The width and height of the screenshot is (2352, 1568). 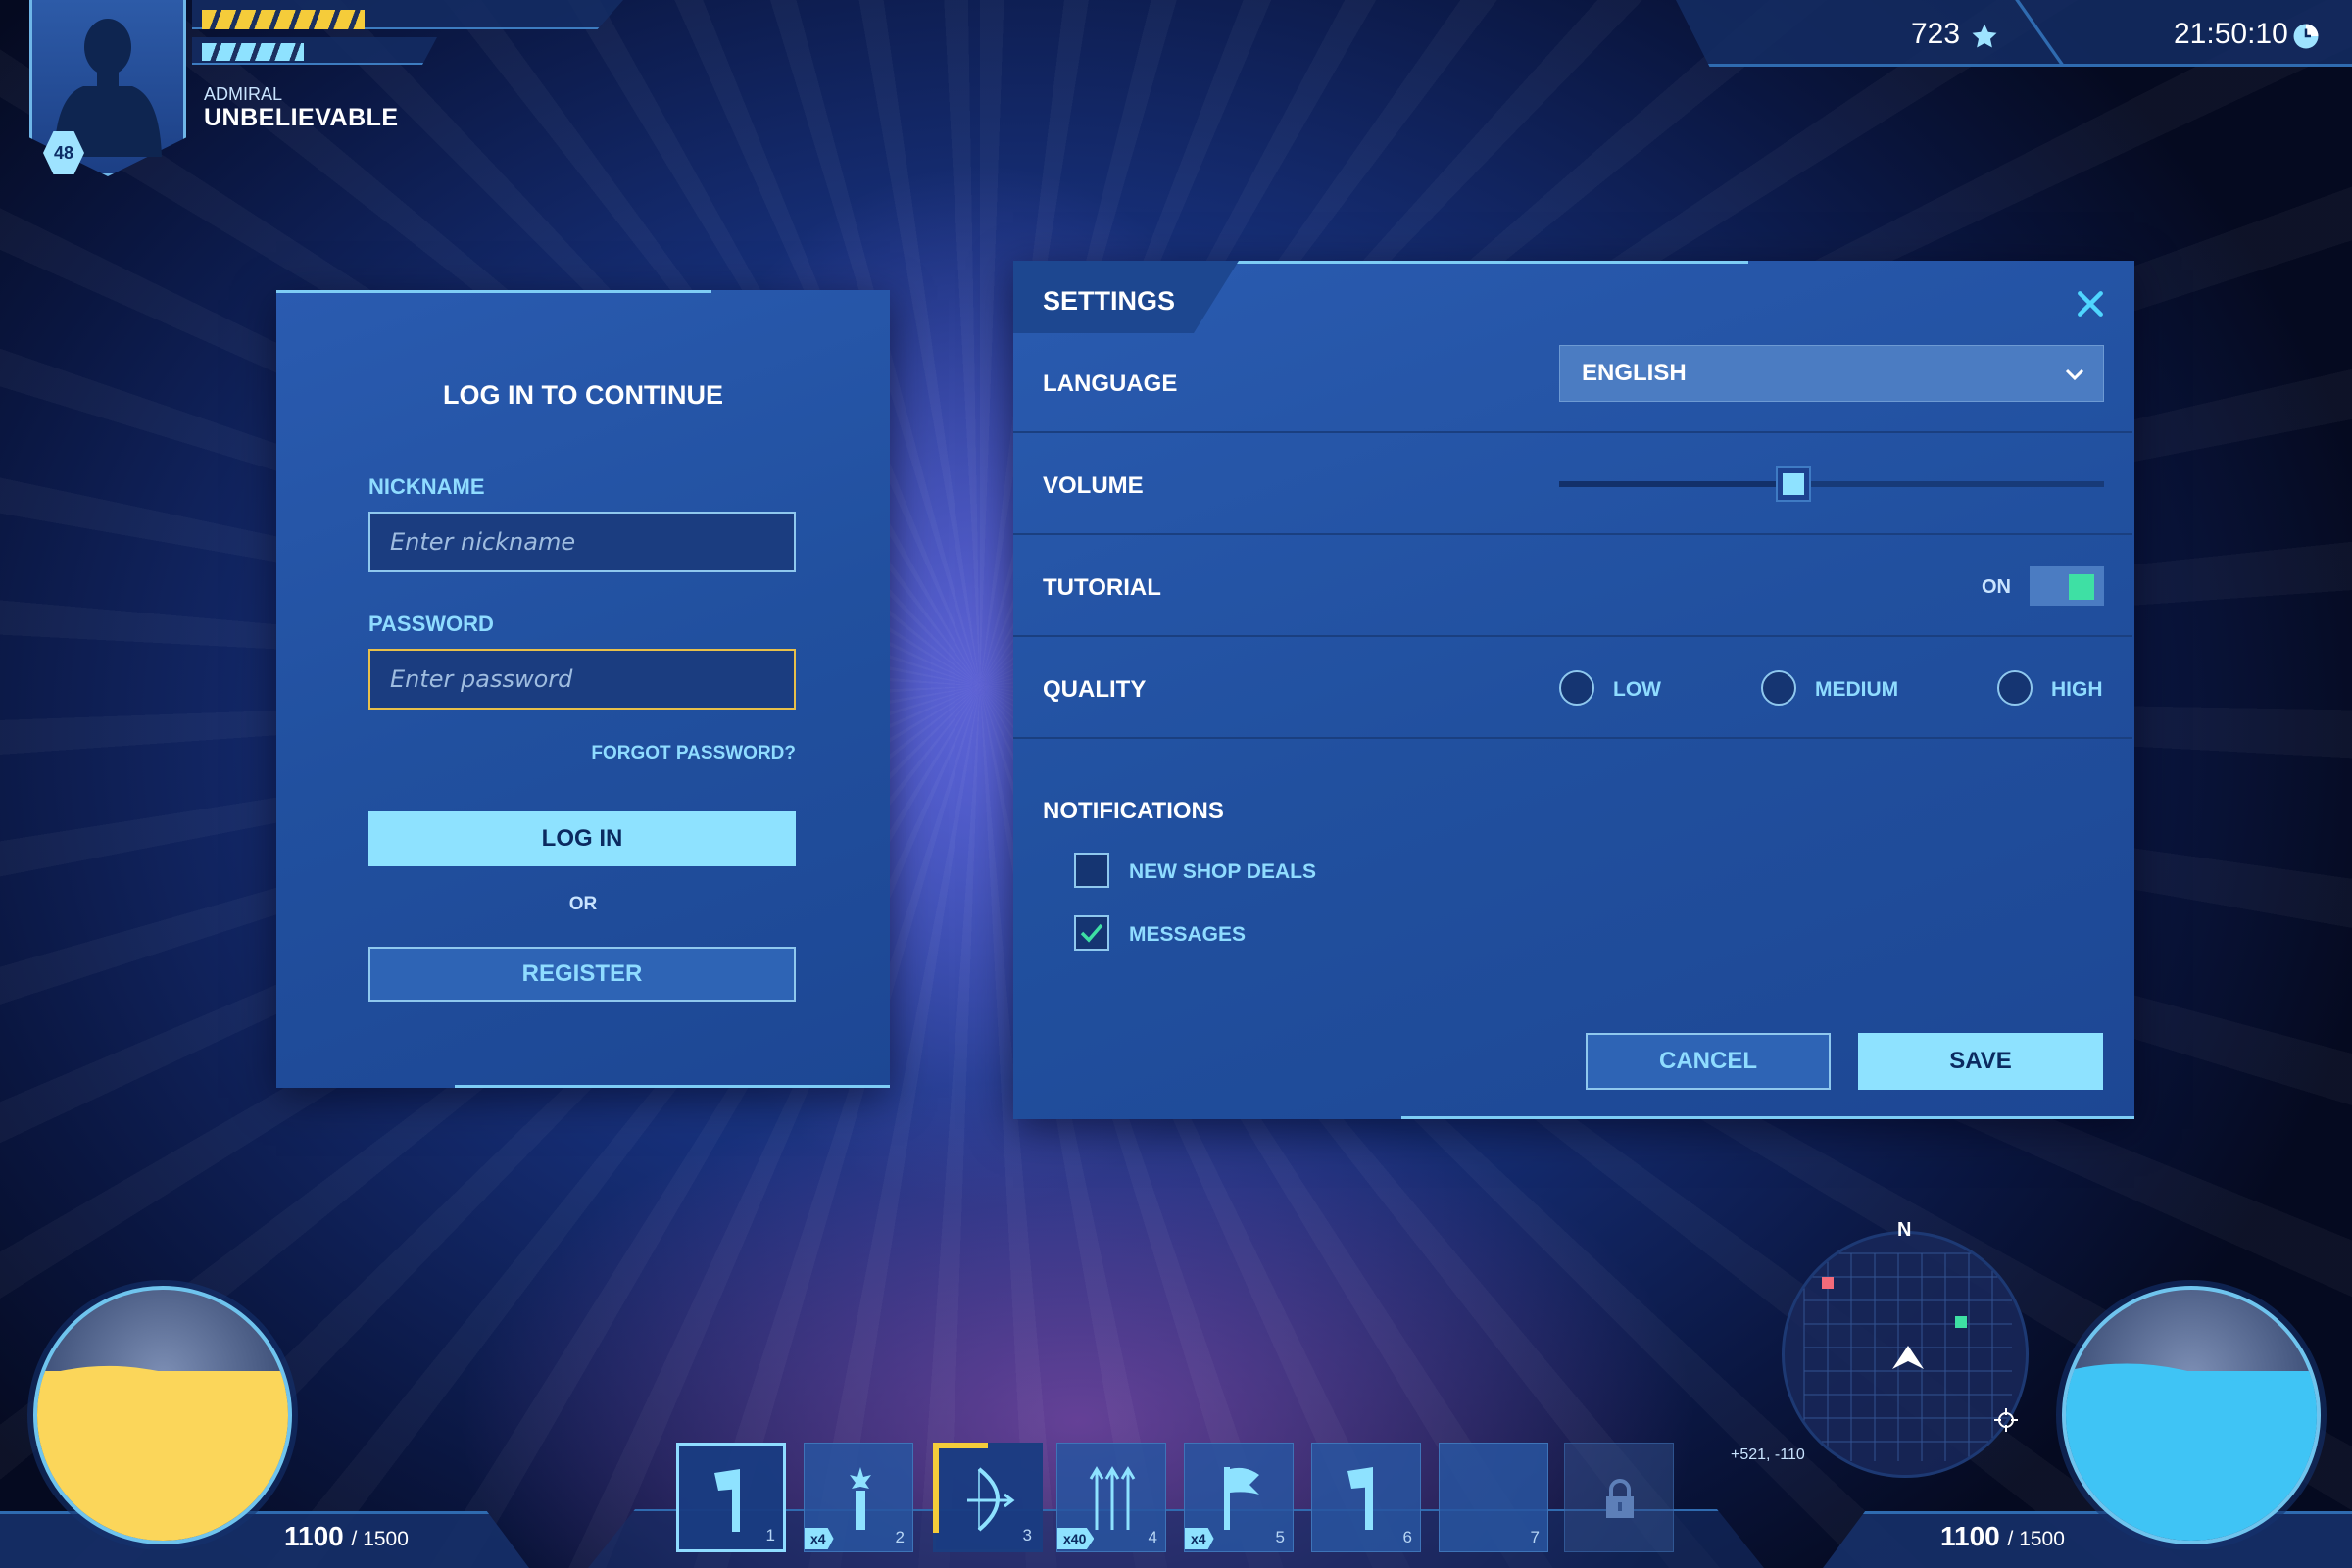 What do you see at coordinates (1241, 1498) in the screenshot?
I see `flag-icon` at bounding box center [1241, 1498].